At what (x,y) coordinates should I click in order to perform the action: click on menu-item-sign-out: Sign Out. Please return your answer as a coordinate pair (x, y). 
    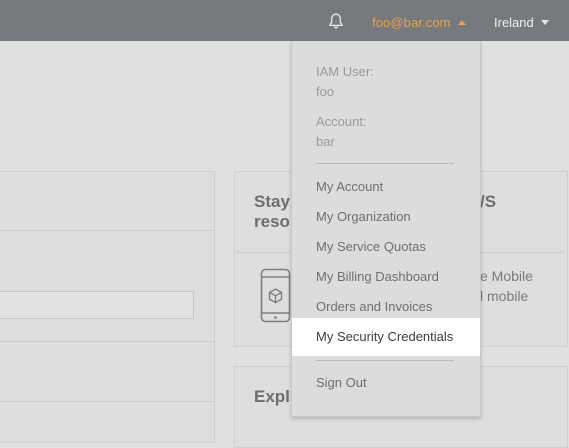
    Looking at the image, I should click on (386, 383).